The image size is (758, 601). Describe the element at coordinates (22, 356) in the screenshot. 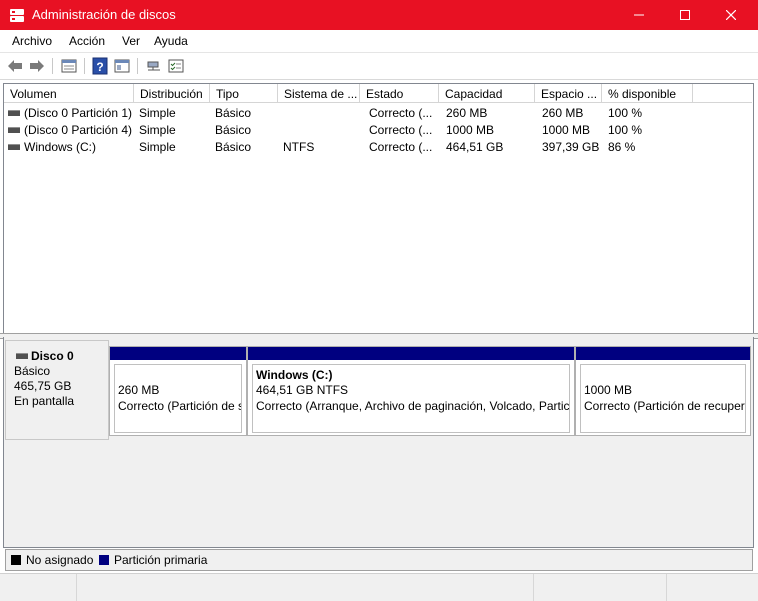

I see `disk-icon` at that location.